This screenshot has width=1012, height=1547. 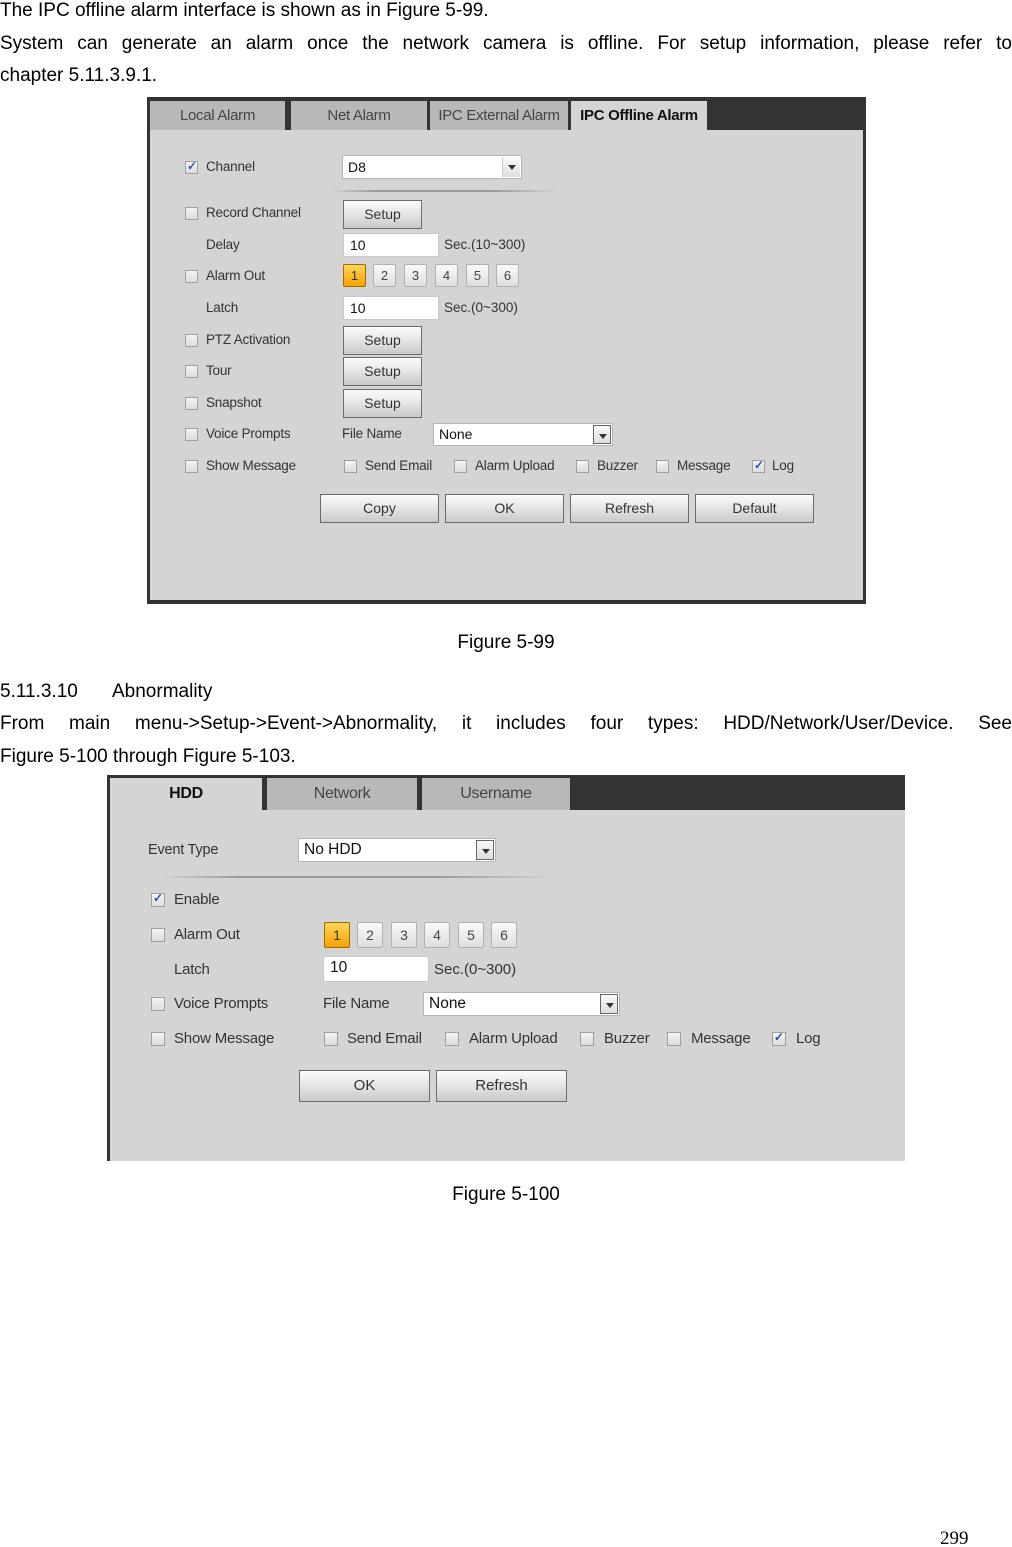 What do you see at coordinates (253, 212) in the screenshot?
I see `record-channel-label: Record Channel` at bounding box center [253, 212].